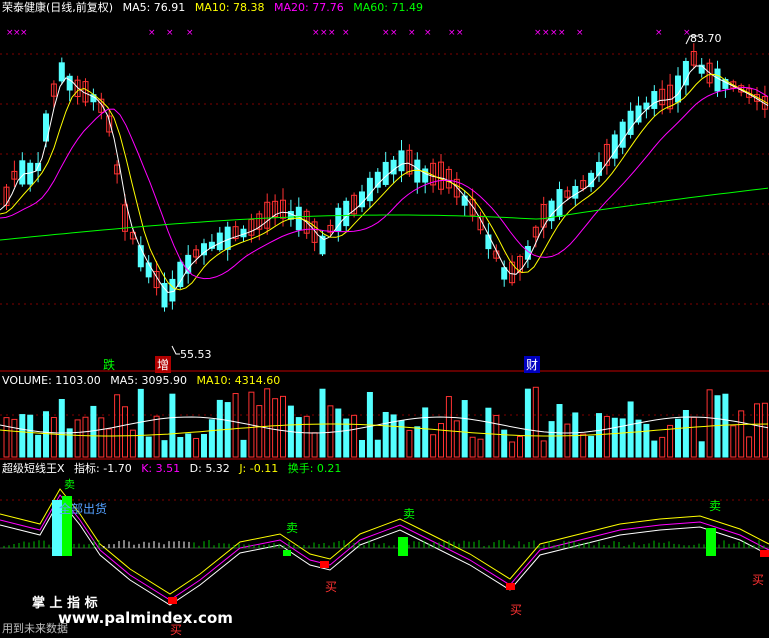 This screenshot has width=769, height=638. I want to click on high-price-label: 83.70, so click(706, 38).